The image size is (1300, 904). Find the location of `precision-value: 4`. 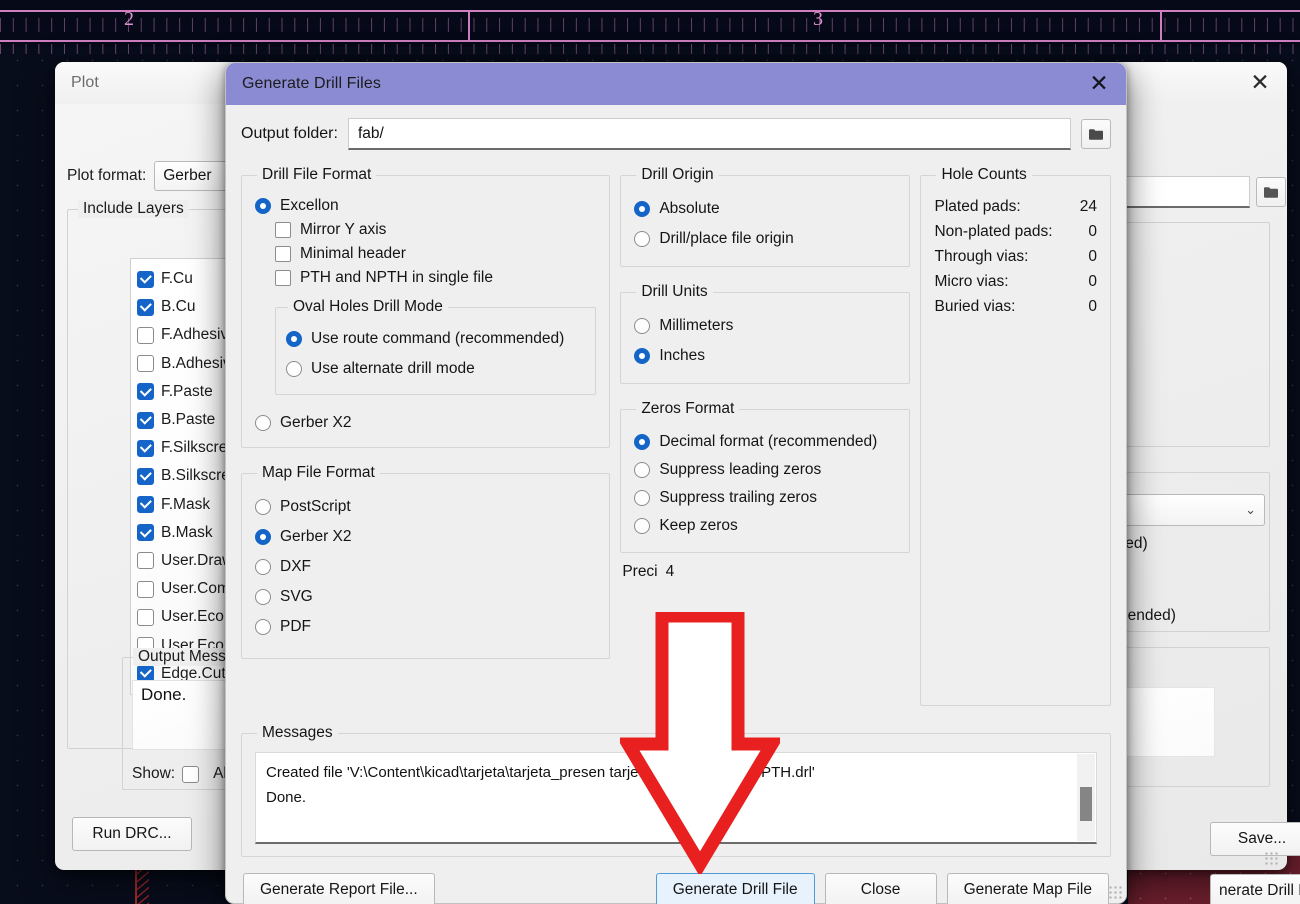

precision-value: 4 is located at coordinates (670, 571).